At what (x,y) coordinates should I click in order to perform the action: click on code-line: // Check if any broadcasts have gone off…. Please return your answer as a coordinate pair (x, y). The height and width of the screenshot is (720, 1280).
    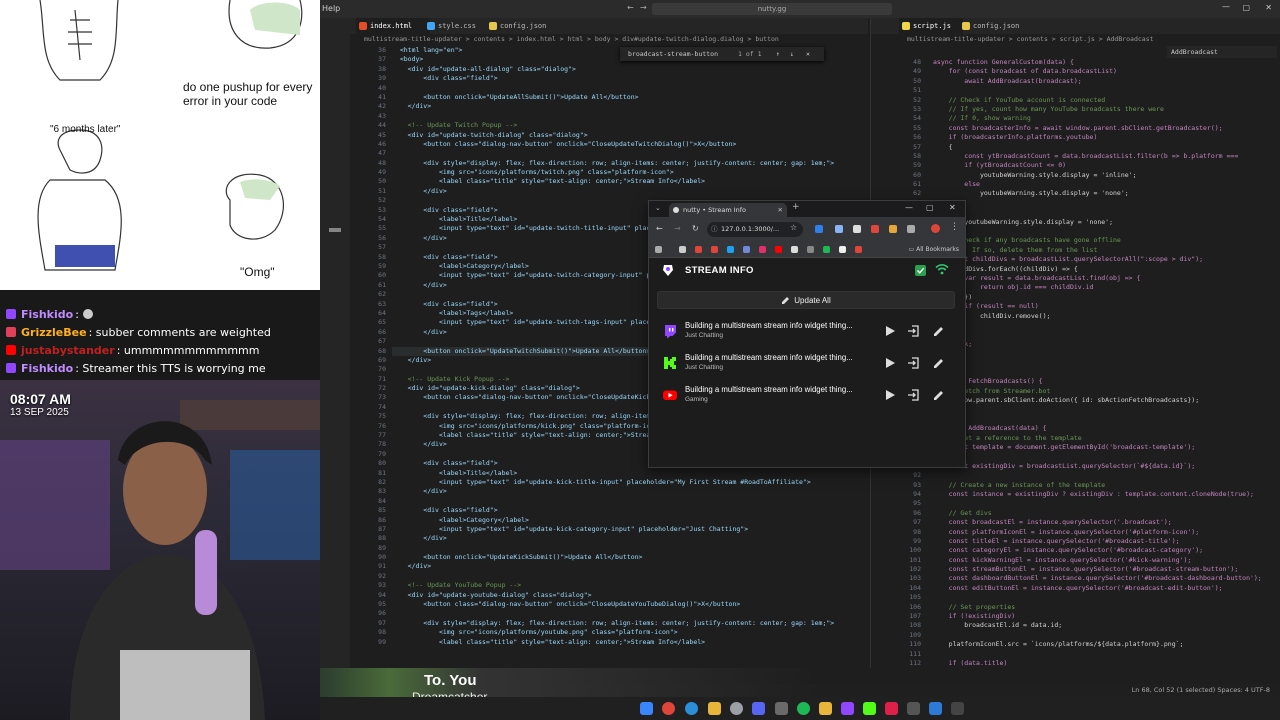
    Looking at the image, I should click on (1106, 240).